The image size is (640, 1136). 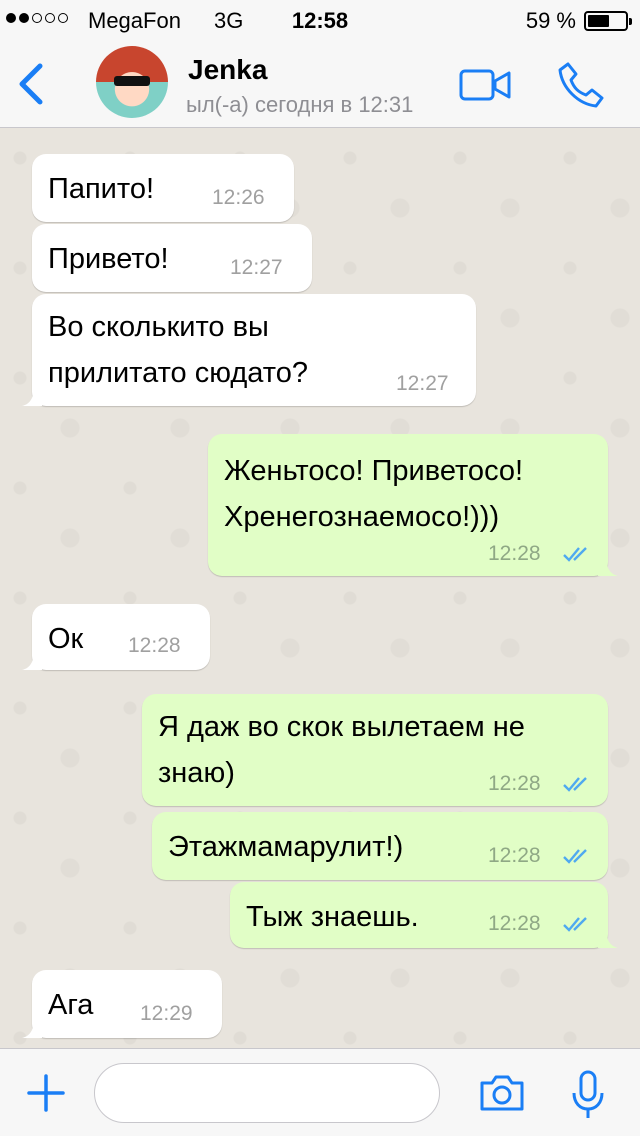 I want to click on message-line: Хренегознаемосо!))), so click(x=362, y=517).